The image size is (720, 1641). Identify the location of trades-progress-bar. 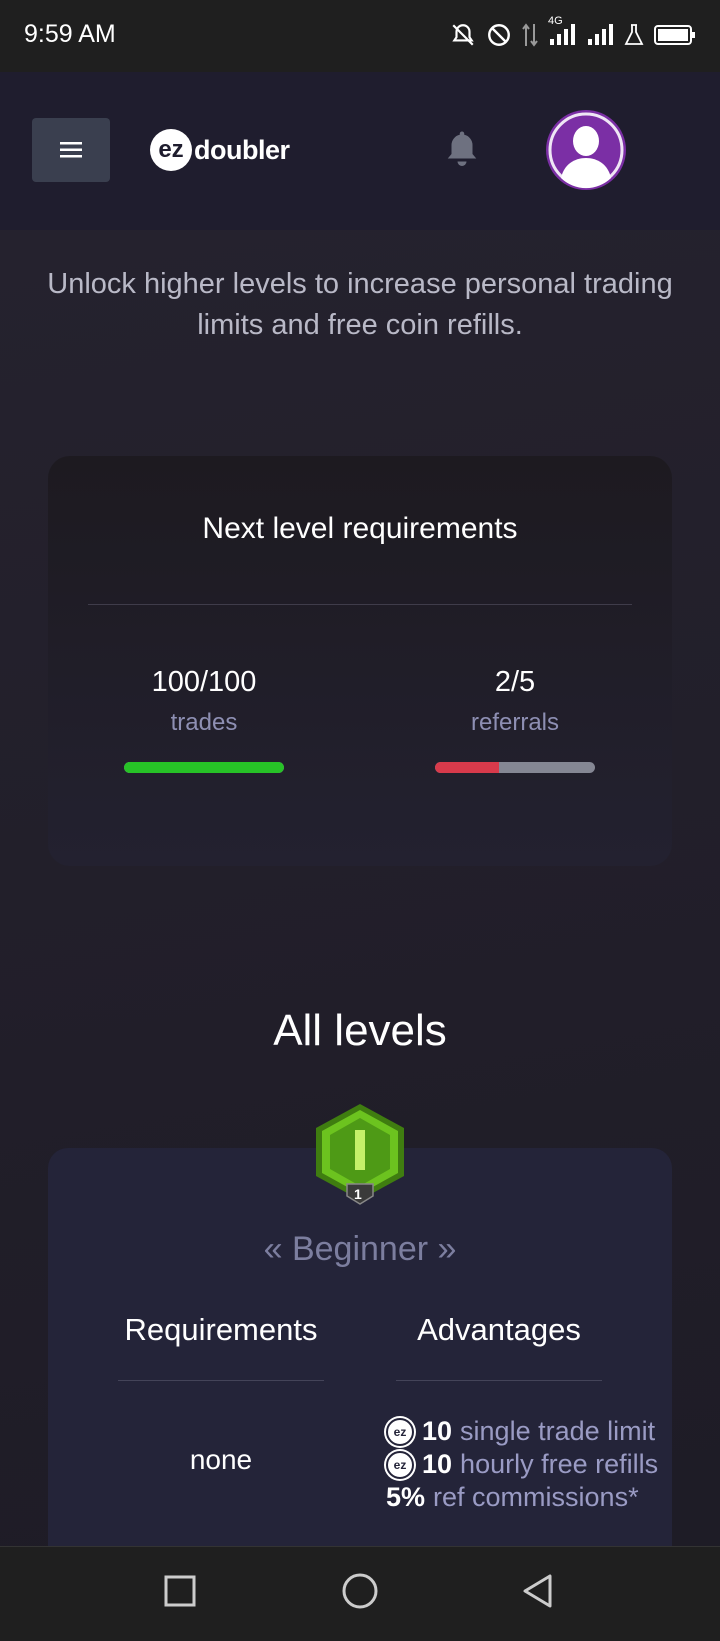
(204, 767).